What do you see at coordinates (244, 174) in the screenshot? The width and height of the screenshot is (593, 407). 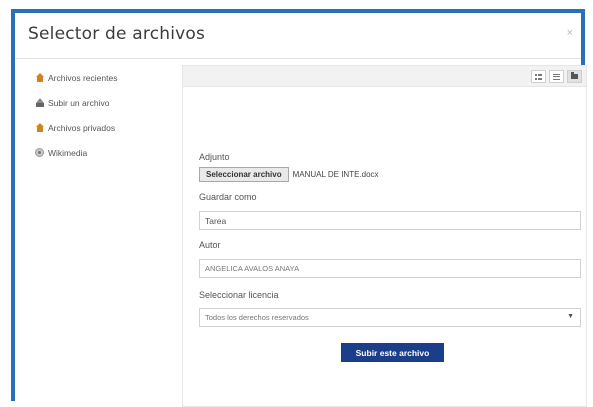 I see `choose-file-button: Seleccionar archivo` at bounding box center [244, 174].